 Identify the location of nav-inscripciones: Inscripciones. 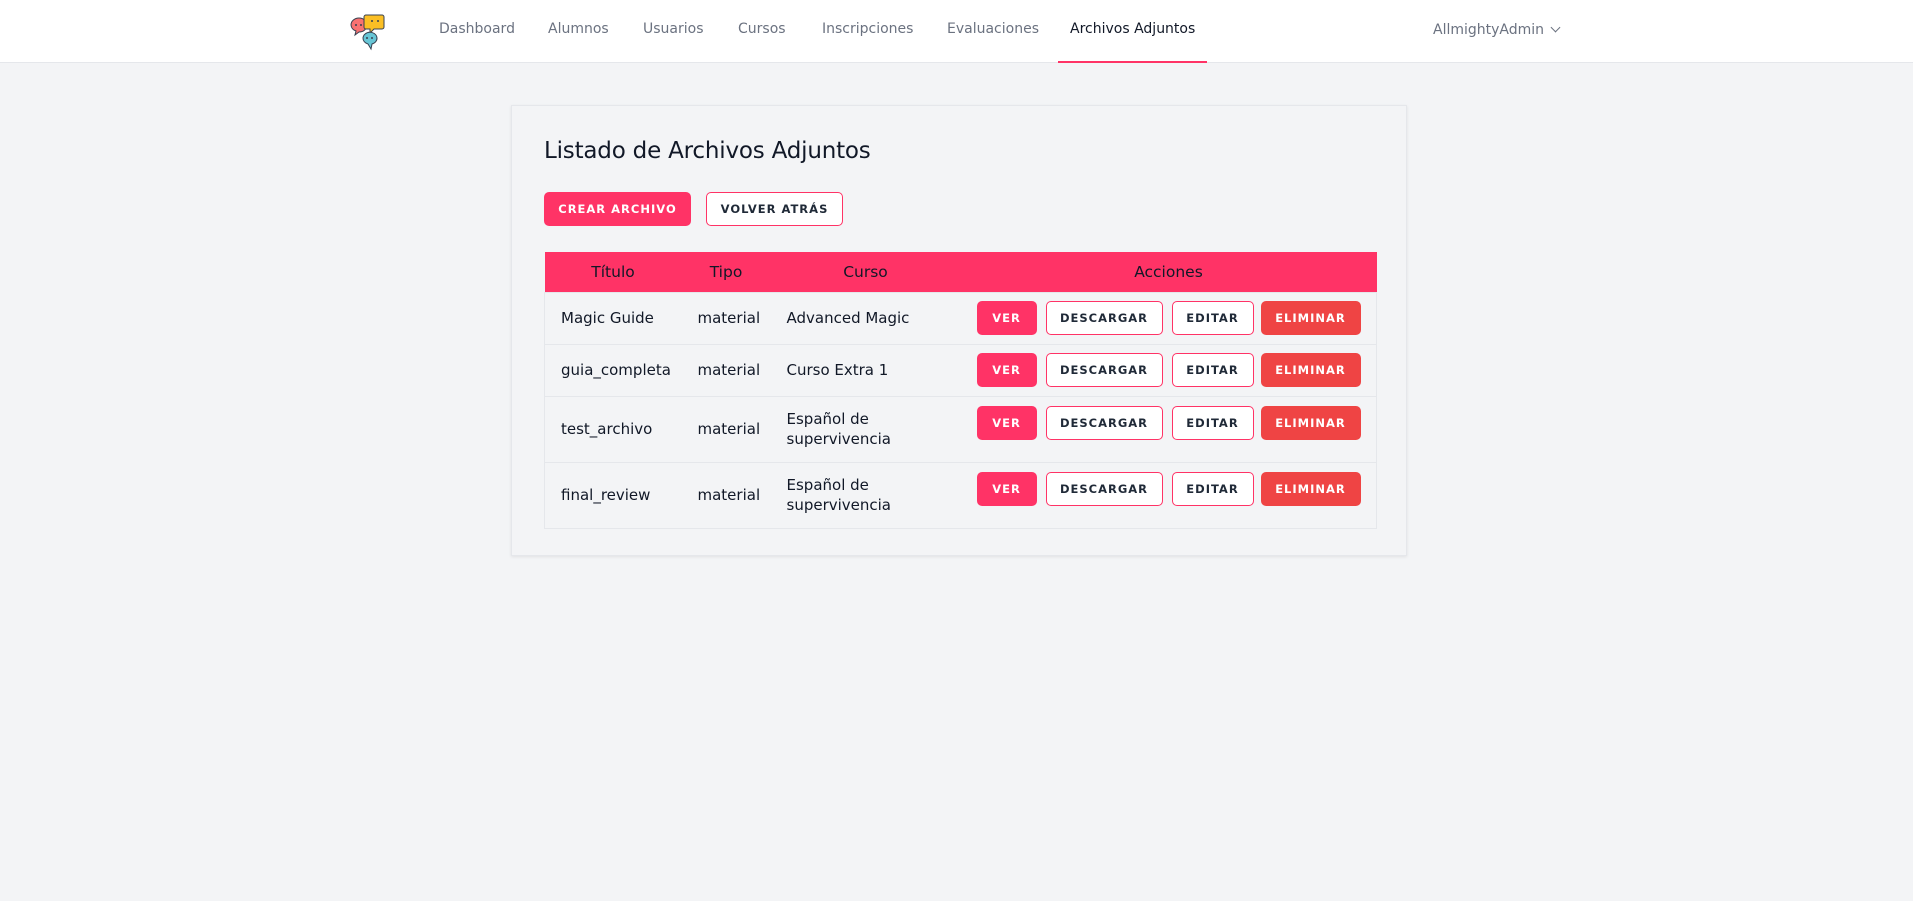
(867, 31).